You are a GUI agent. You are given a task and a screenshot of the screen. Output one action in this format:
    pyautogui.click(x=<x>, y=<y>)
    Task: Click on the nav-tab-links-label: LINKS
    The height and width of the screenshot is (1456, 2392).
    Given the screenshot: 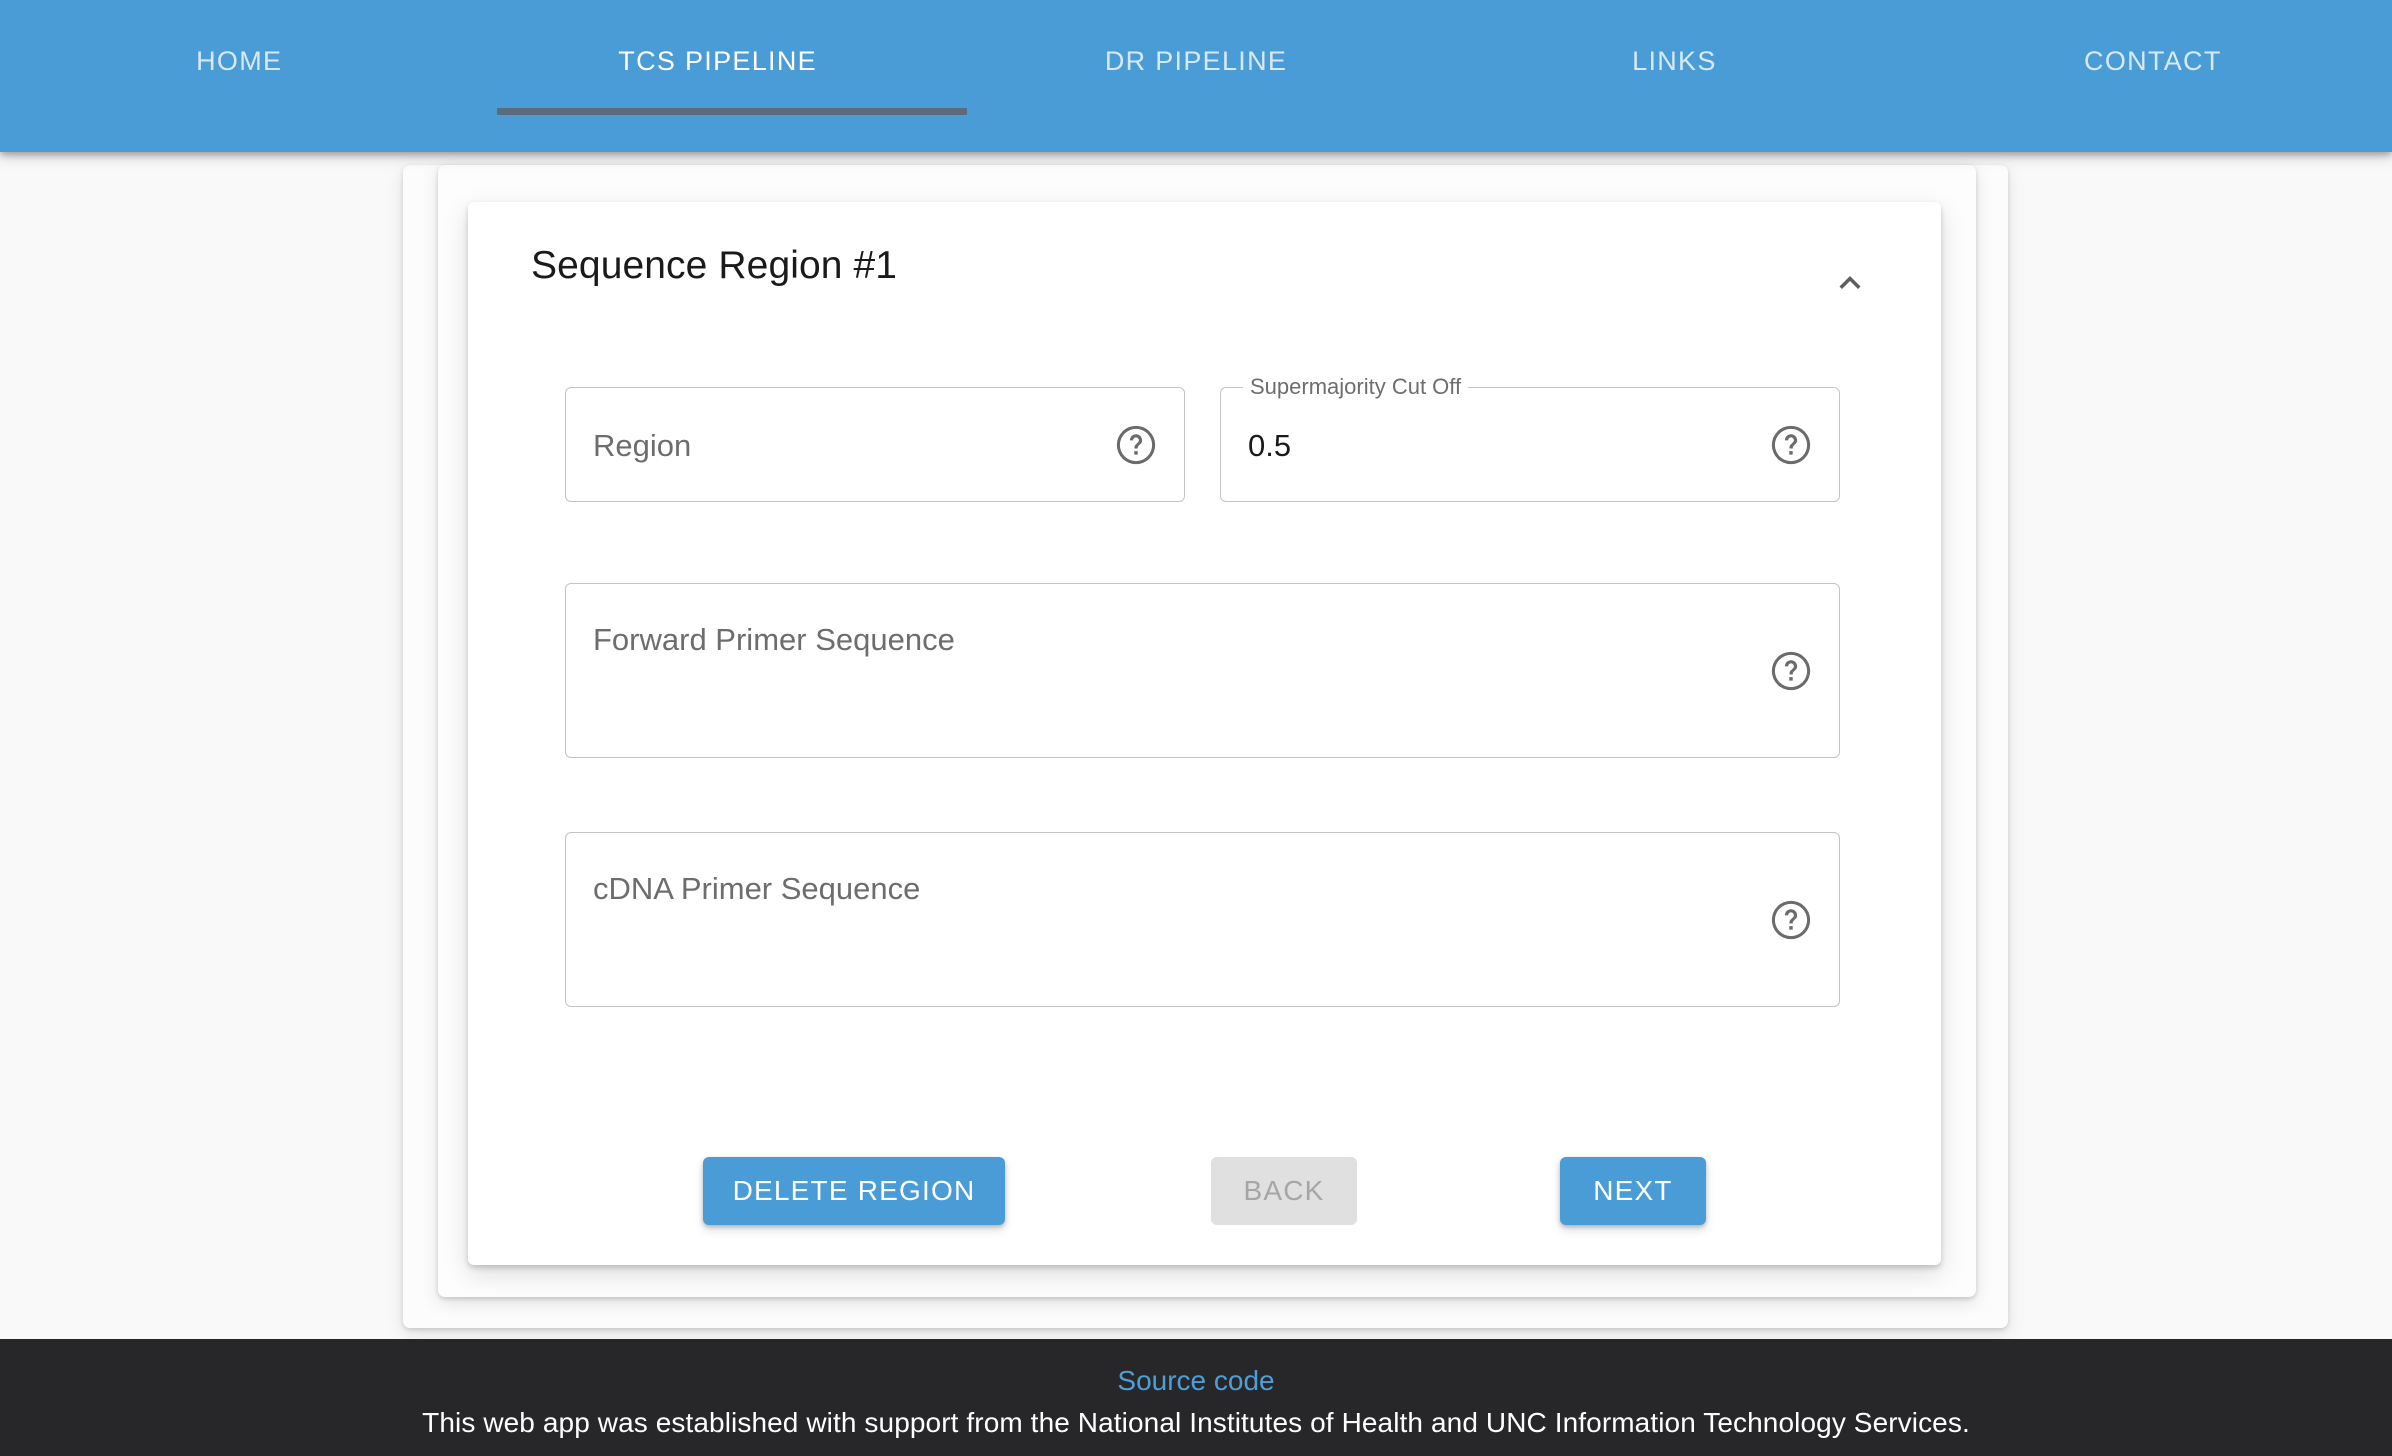 What is the action you would take?
    pyautogui.click(x=1674, y=60)
    